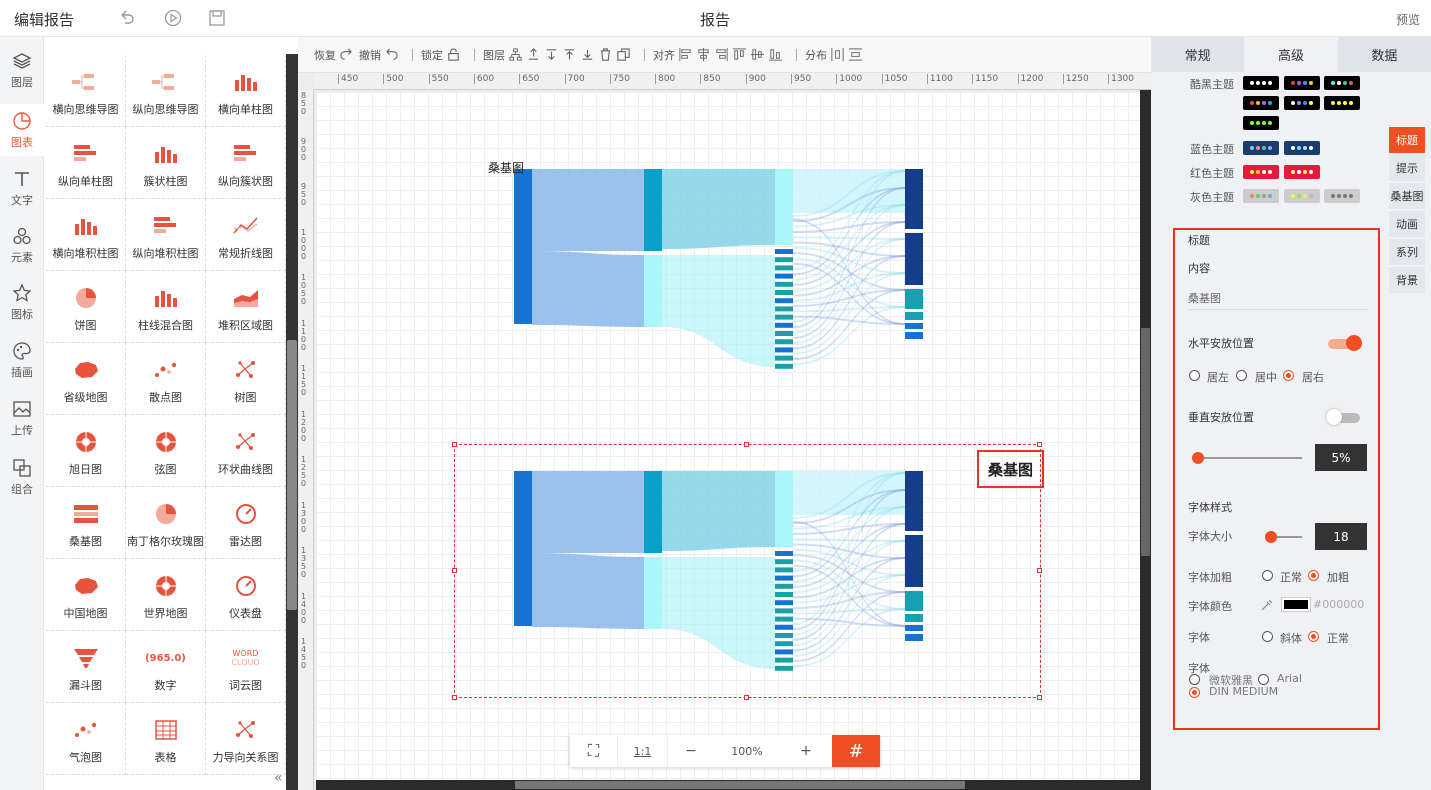  Describe the element at coordinates (1407, 280) in the screenshot. I see `sidetab-background: 背景` at that location.